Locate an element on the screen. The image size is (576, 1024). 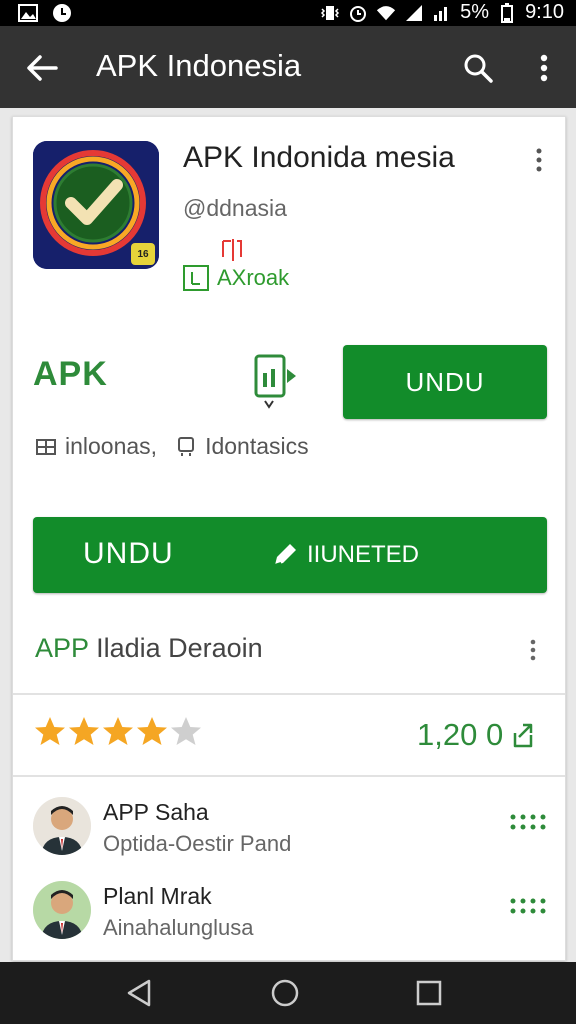
alarm-icon is located at coordinates (358, 13).